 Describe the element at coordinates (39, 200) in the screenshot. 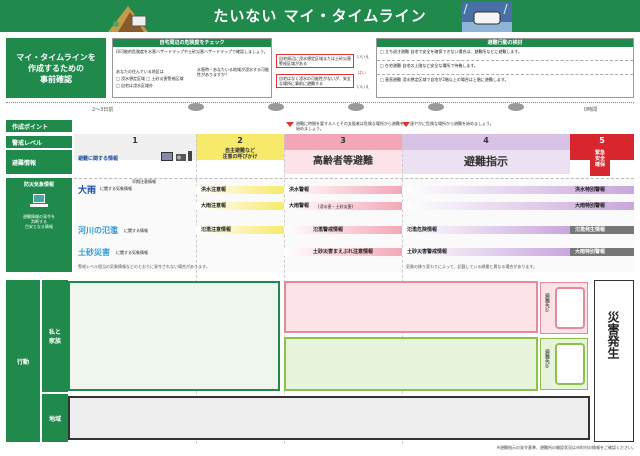

I see `laptop-icon` at that location.